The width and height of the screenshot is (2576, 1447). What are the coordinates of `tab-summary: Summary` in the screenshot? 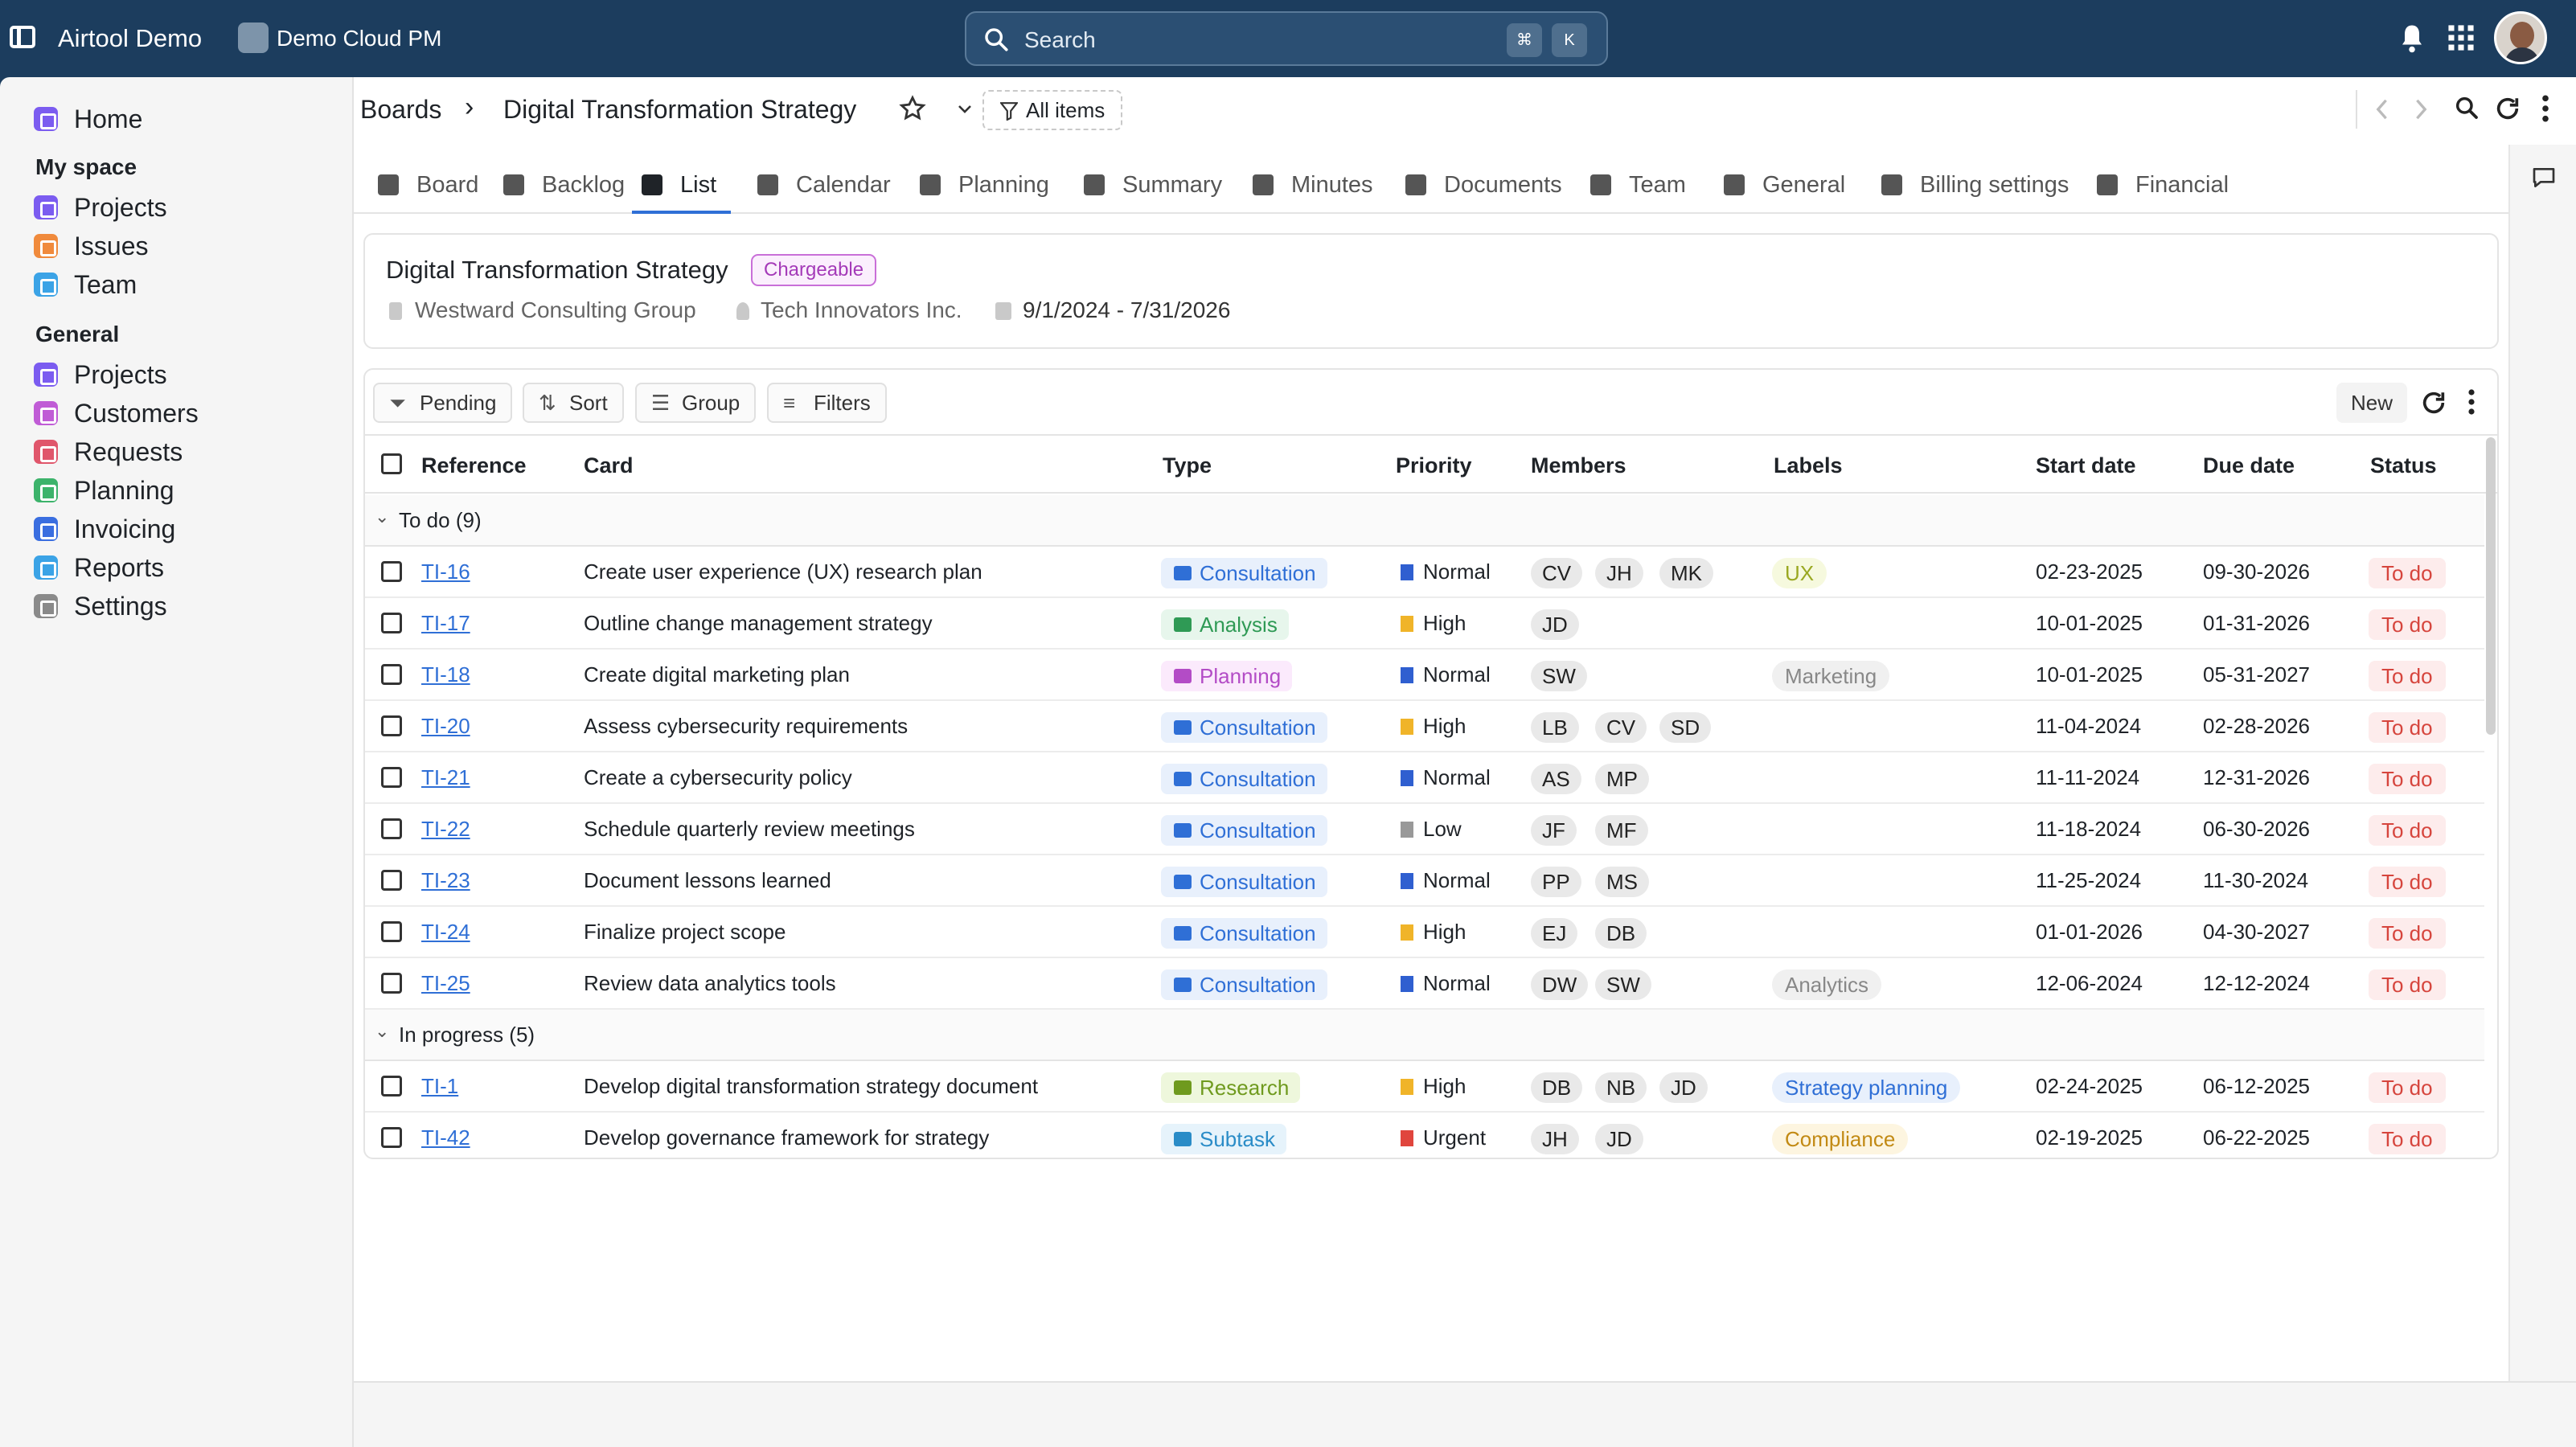 It's located at (1153, 185).